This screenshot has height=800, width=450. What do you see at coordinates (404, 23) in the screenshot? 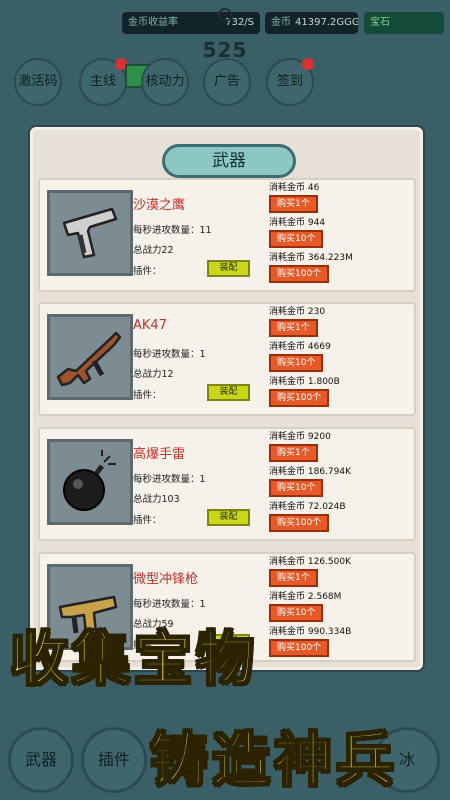
I see `gem-stat: 宝石` at bounding box center [404, 23].